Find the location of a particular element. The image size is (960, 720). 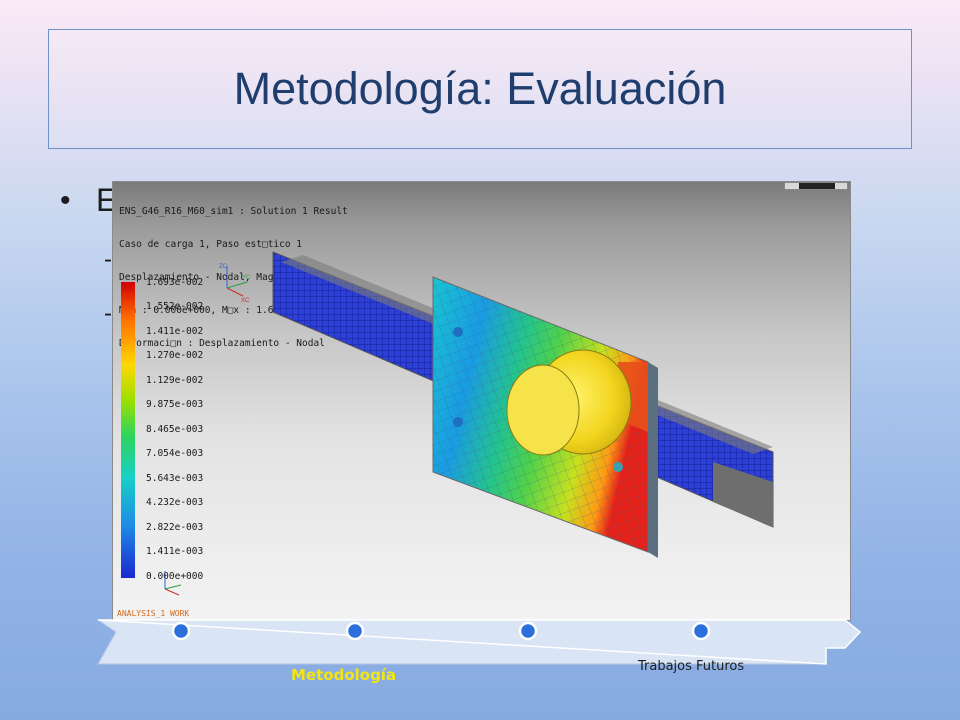

legend-label: 1.129e-002 is located at coordinates (175, 380).